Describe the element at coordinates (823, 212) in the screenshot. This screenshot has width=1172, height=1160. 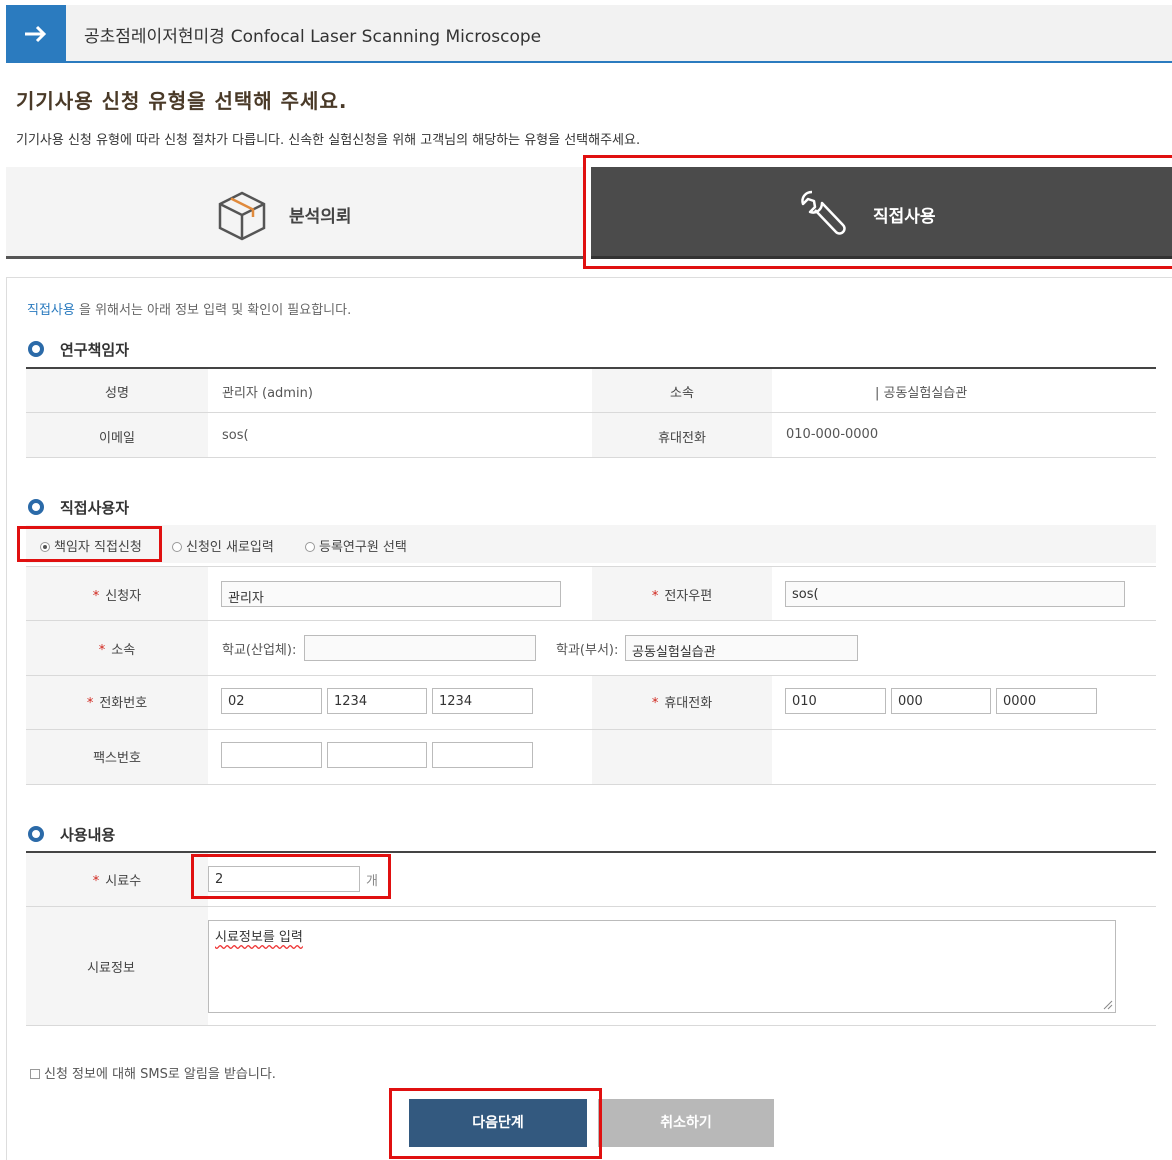
I see `wrench-icon` at that location.